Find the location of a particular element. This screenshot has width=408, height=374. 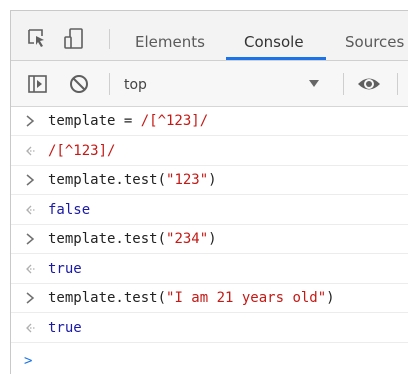

console-line-text: template.test("I am 21 years old") is located at coordinates (191, 298).